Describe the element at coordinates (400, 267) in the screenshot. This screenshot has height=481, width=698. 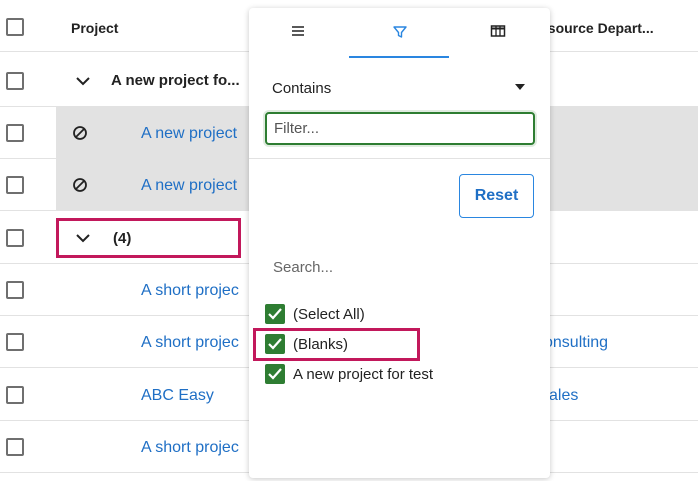
I see `search-input` at that location.